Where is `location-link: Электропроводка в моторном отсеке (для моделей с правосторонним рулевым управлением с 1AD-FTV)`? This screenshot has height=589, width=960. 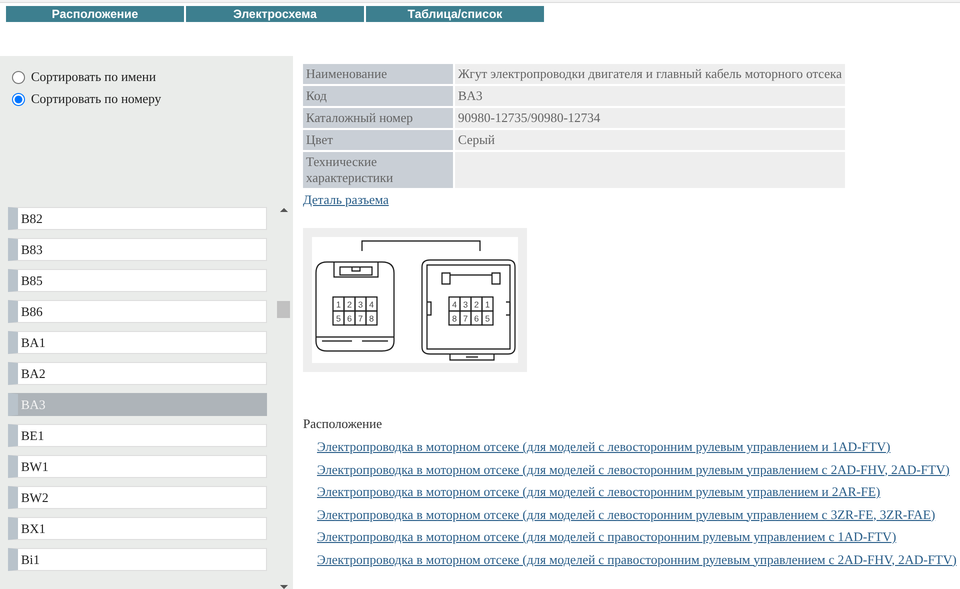
location-link: Электропроводка в моторном отсеке (для моделей с правосторонним рулевым управлением с 1AD-FTV) is located at coordinates (606, 536).